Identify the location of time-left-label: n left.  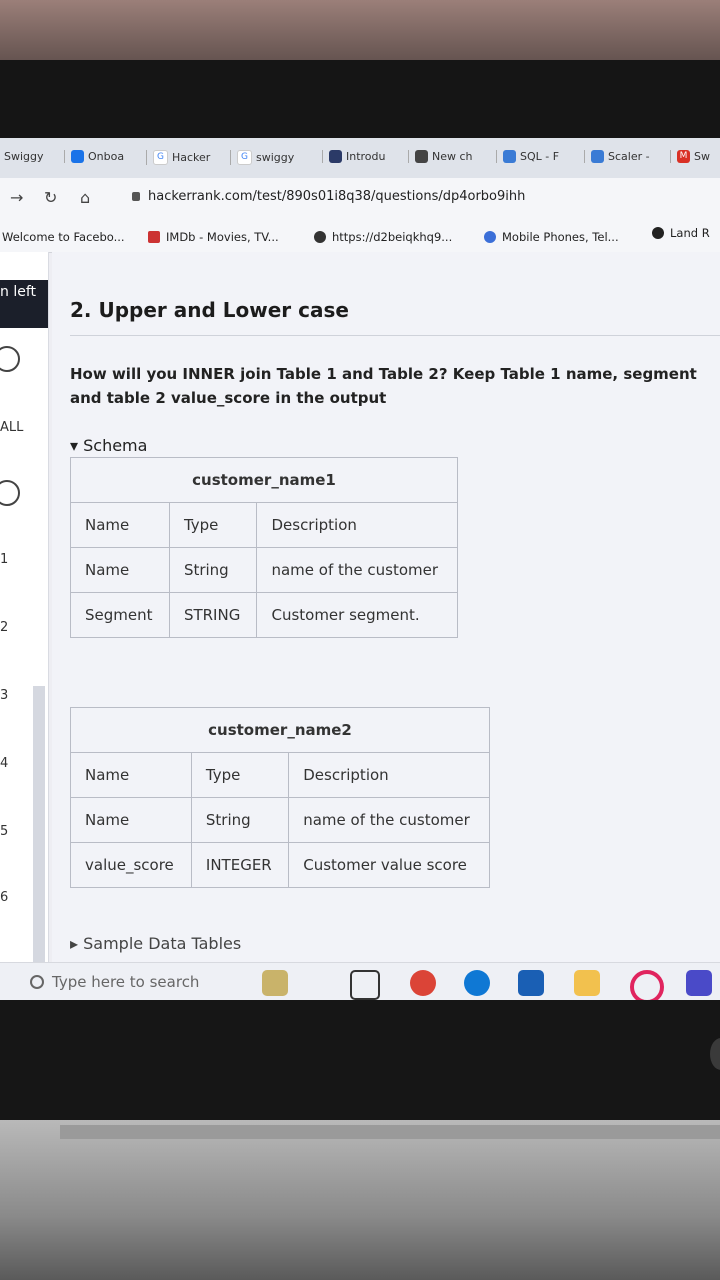
(18, 292).